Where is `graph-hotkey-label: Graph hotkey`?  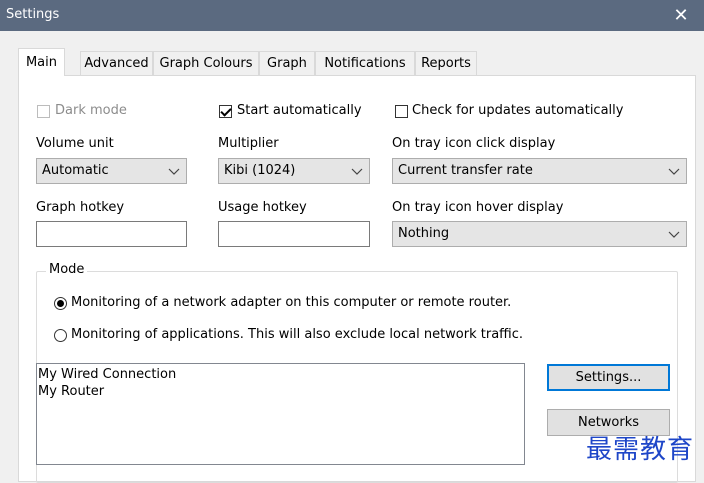 graph-hotkey-label: Graph hotkey is located at coordinates (80, 207).